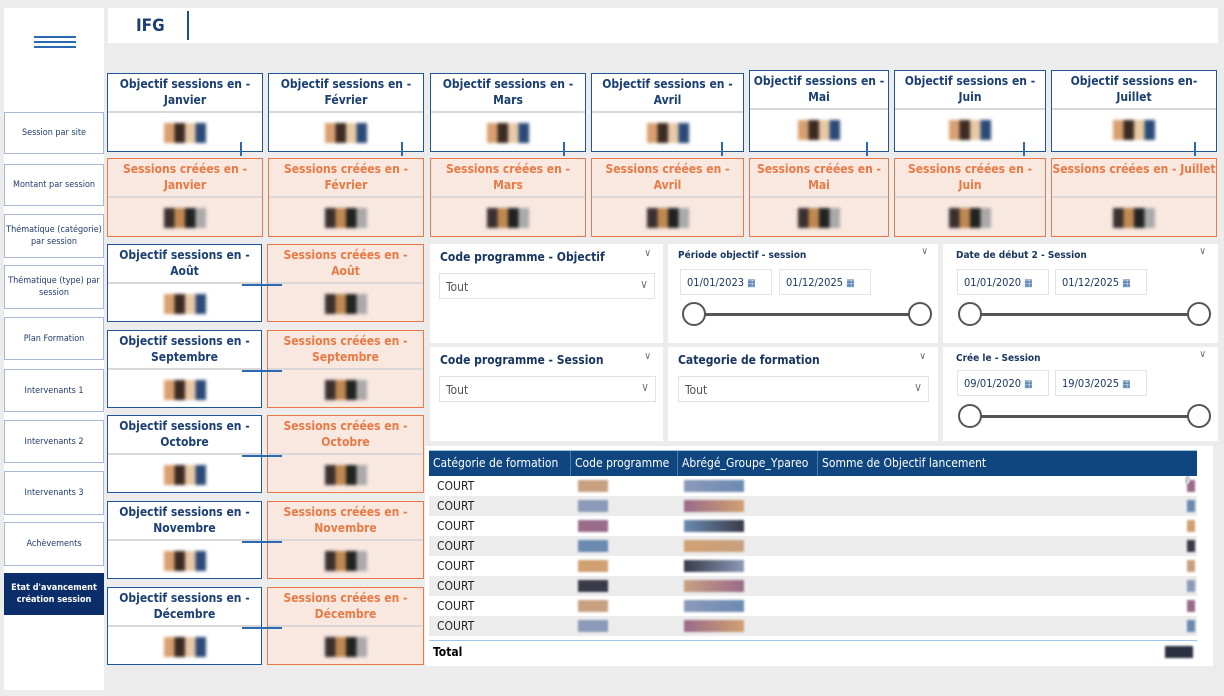  I want to click on sidebar-item: Intervenants 3, so click(54, 493).